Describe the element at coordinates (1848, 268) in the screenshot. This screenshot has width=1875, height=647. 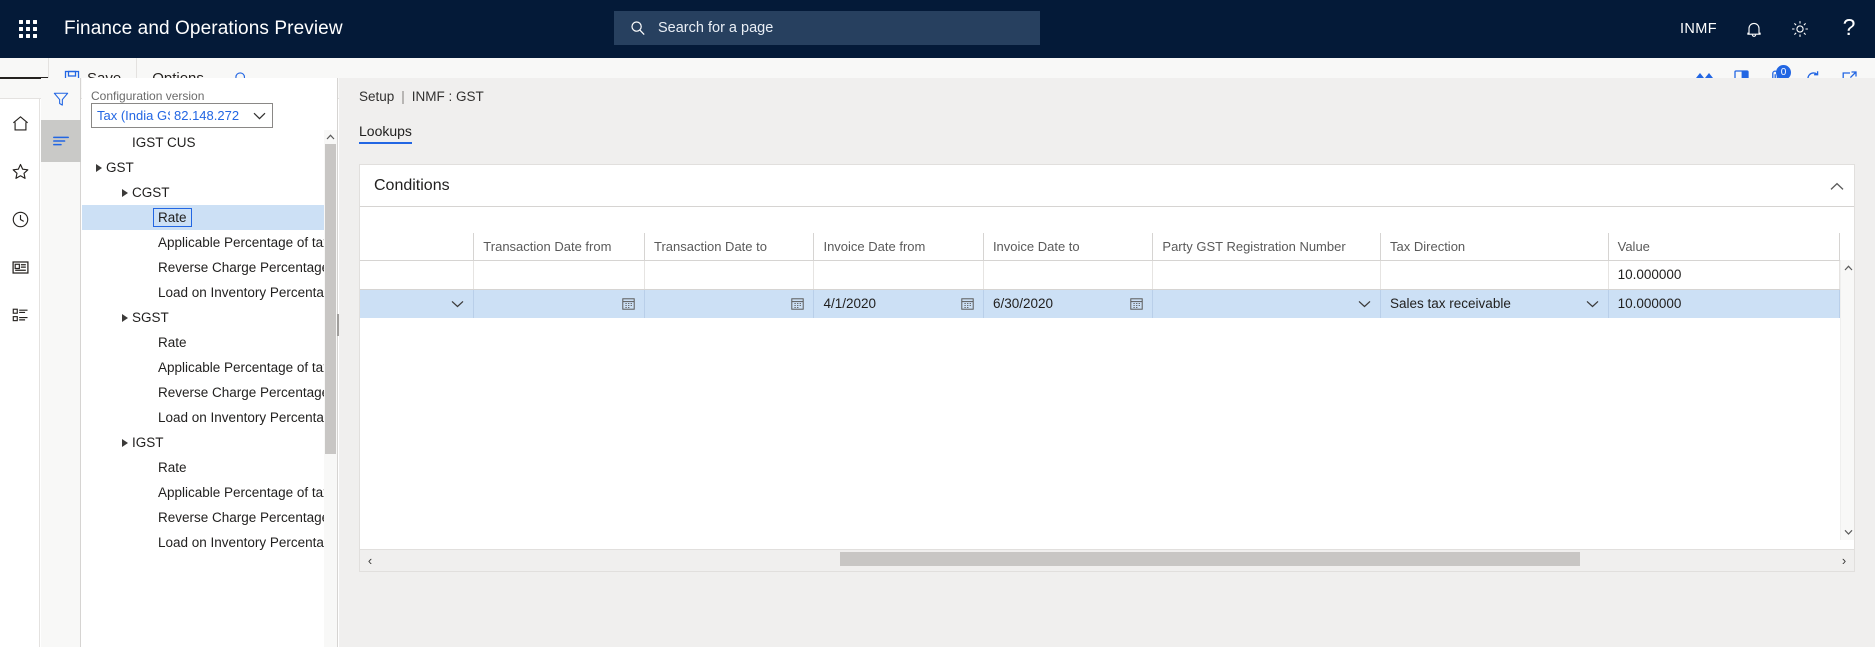
I see `grid-scroll-up-arrow` at that location.